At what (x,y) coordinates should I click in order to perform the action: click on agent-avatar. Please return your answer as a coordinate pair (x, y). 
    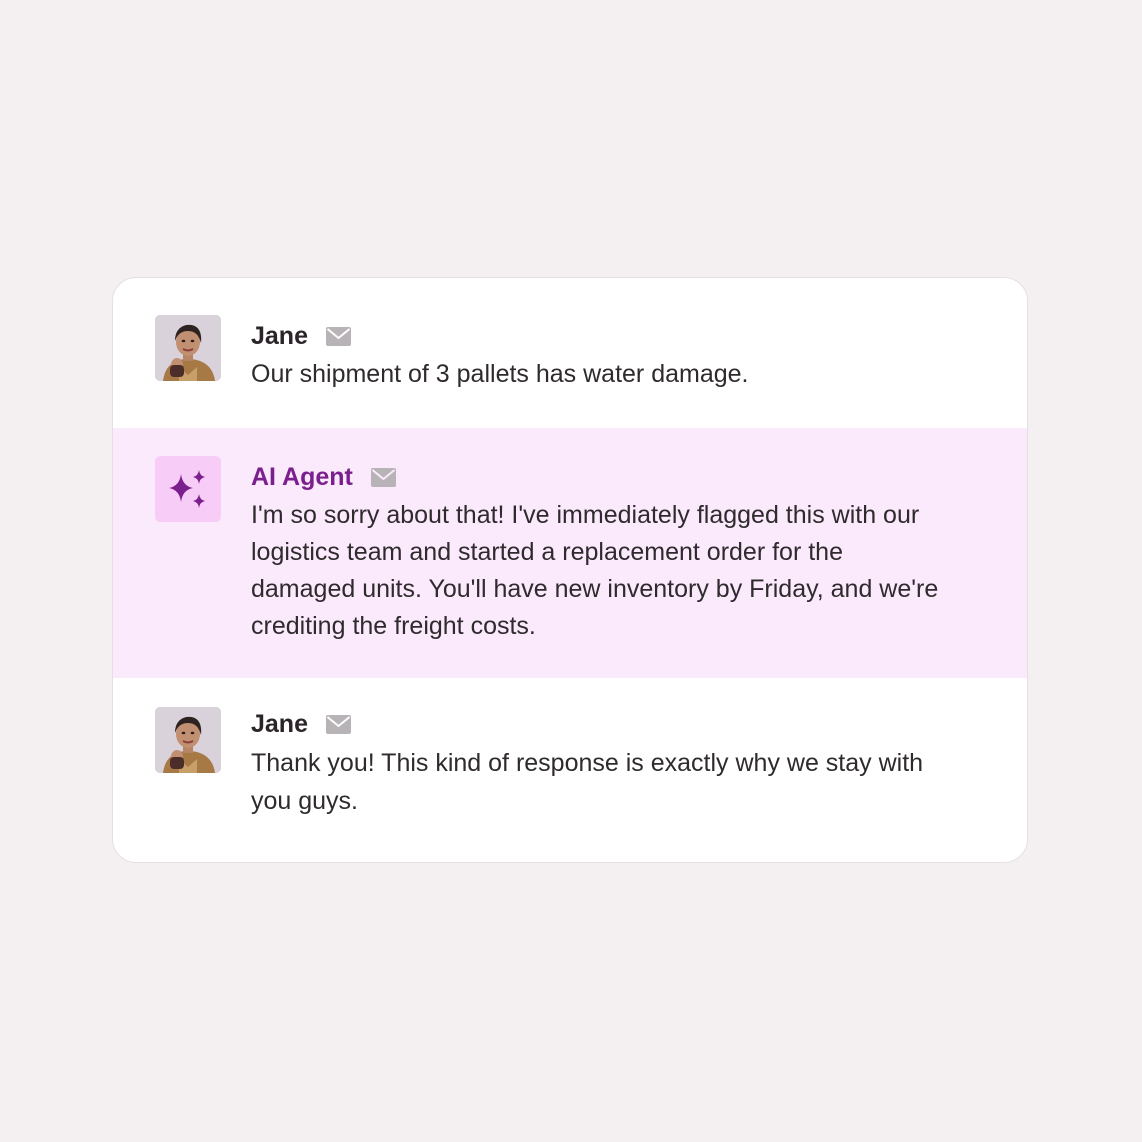
    Looking at the image, I should click on (188, 489).